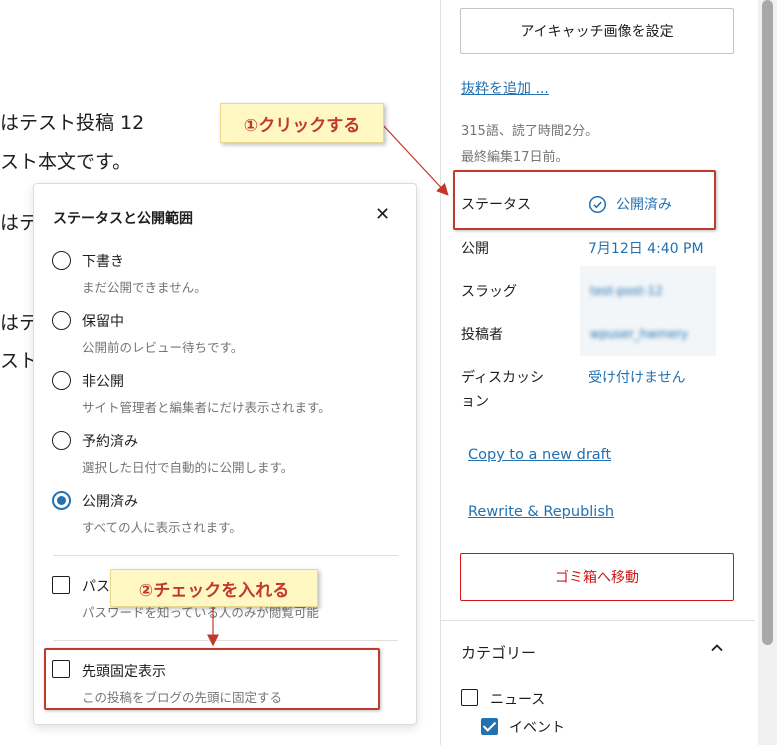 The height and width of the screenshot is (745, 777). What do you see at coordinates (302, 123) in the screenshot?
I see `callout-click: ①クリックする` at bounding box center [302, 123].